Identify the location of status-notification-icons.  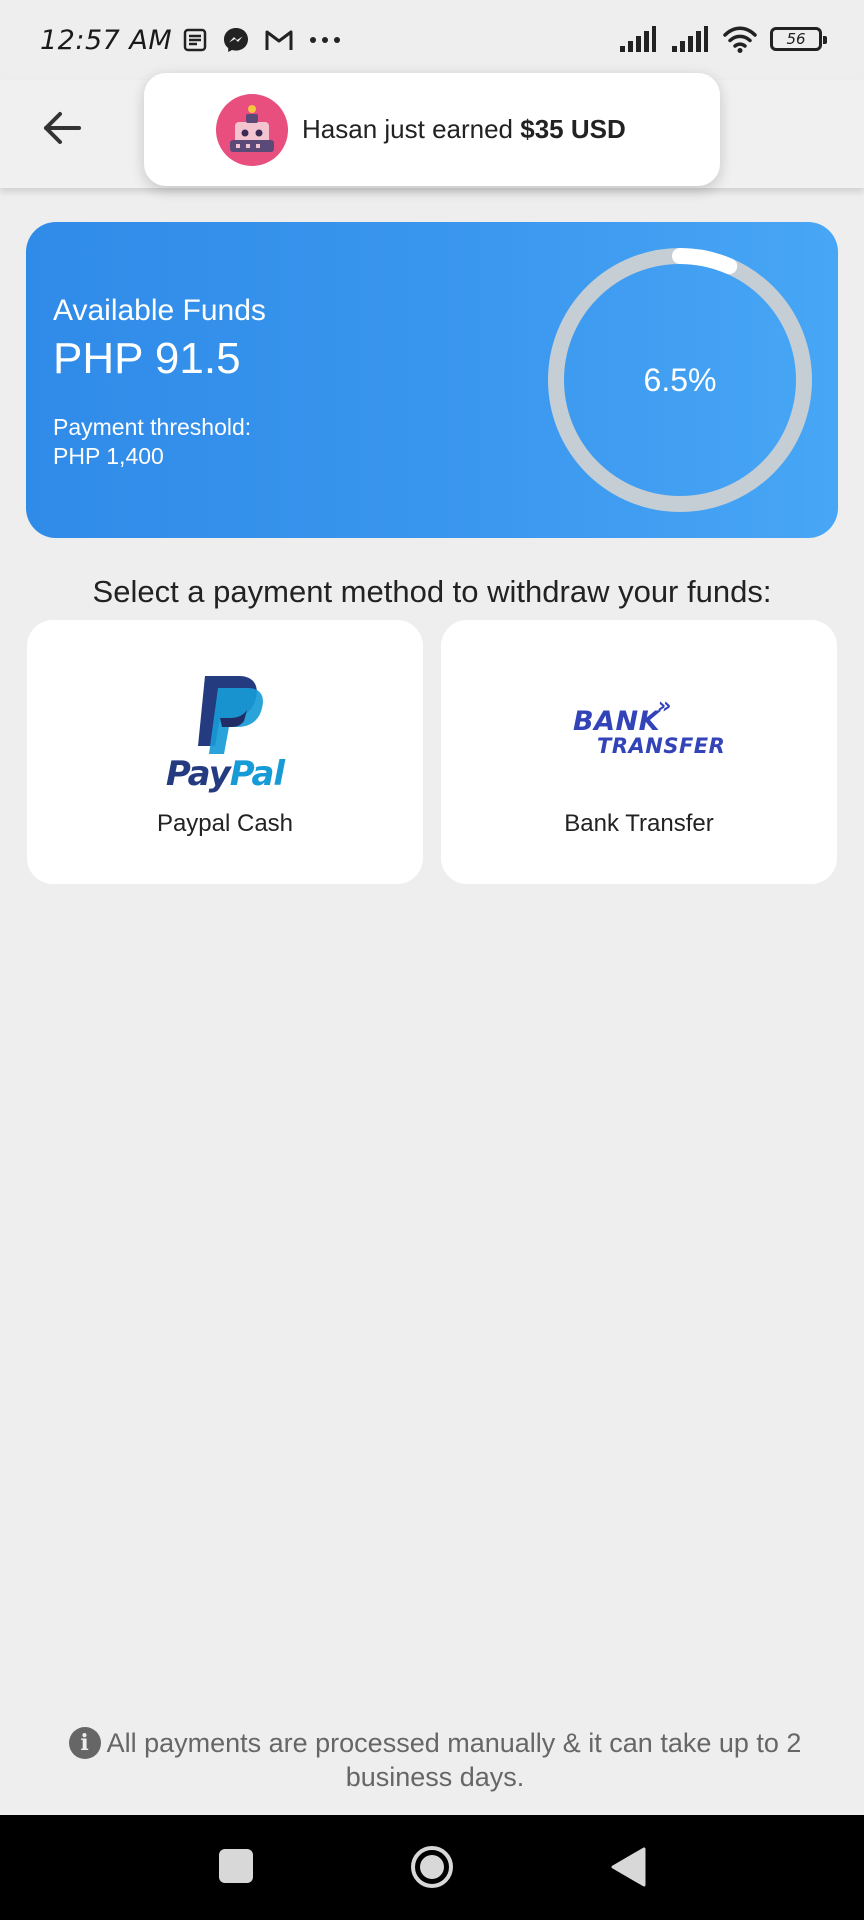
(262, 40).